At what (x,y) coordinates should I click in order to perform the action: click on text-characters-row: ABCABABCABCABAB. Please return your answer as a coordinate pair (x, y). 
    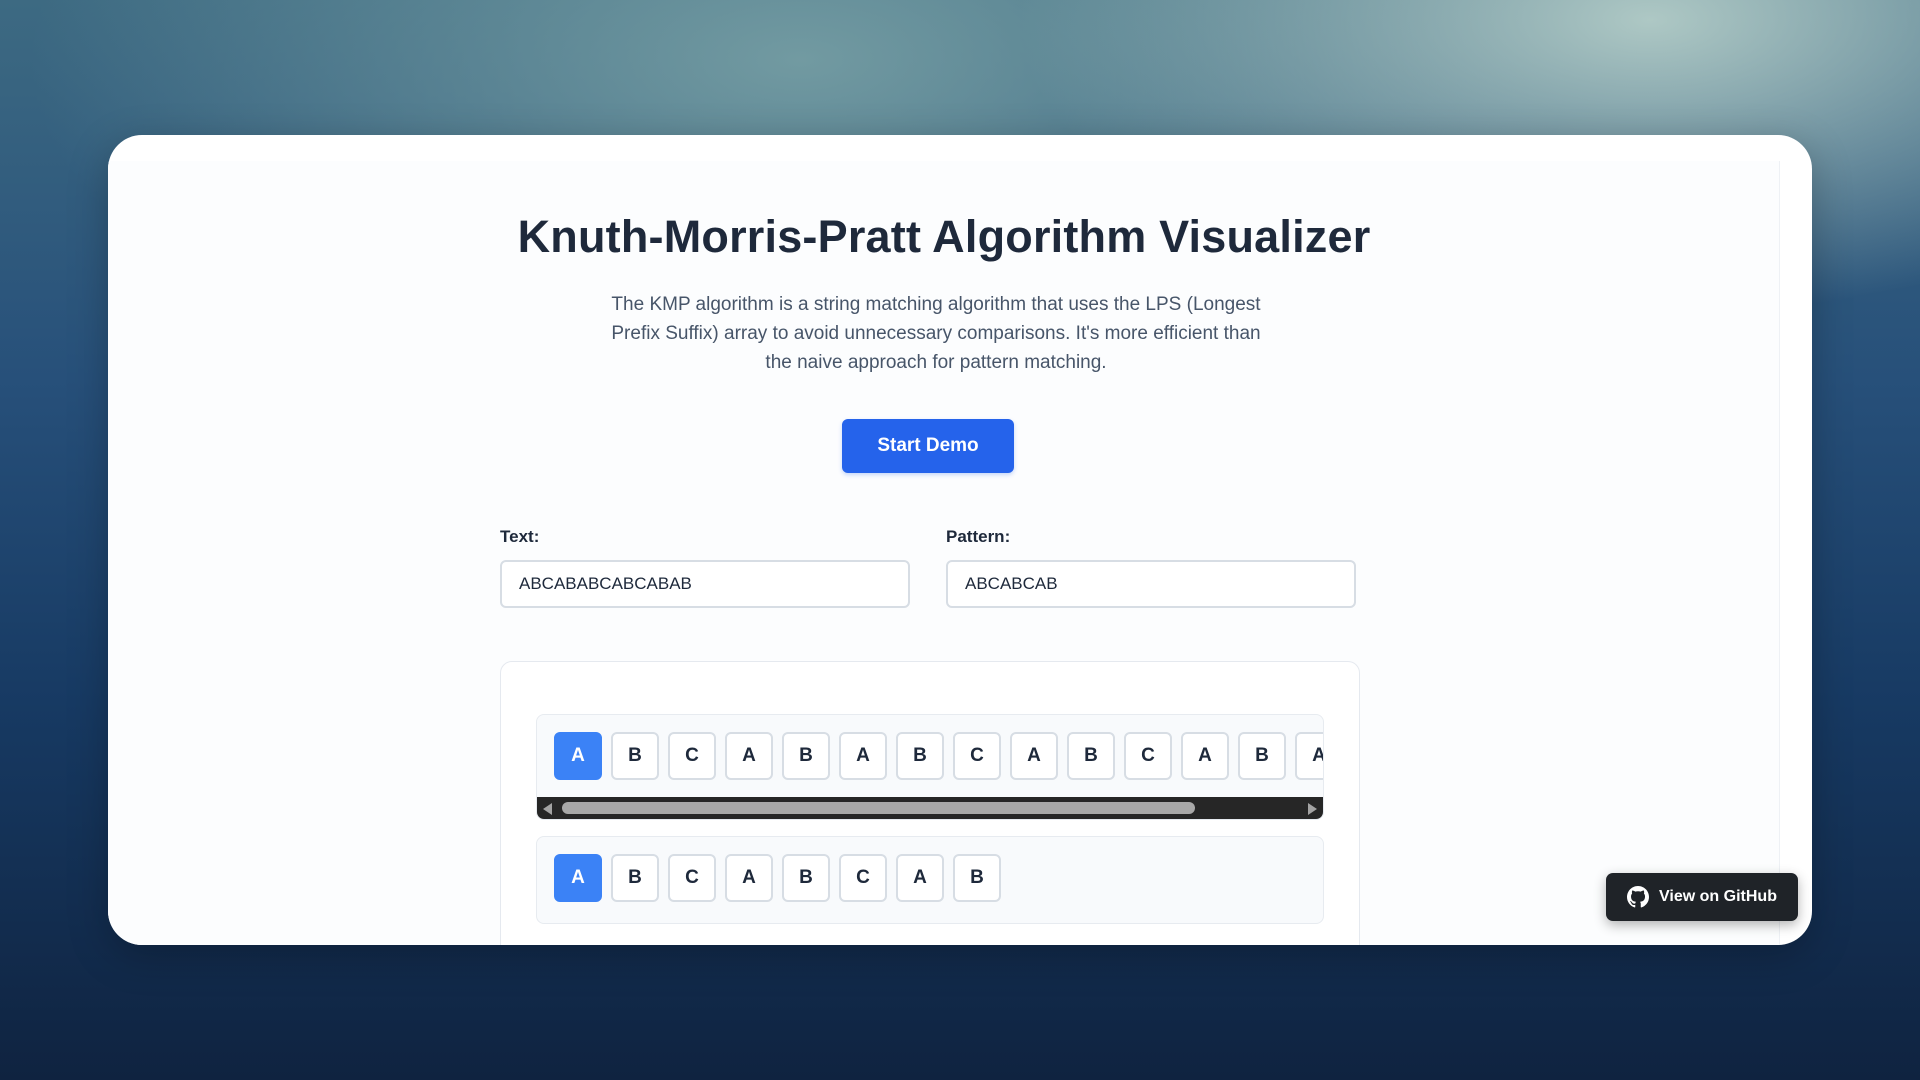
    Looking at the image, I should click on (930, 767).